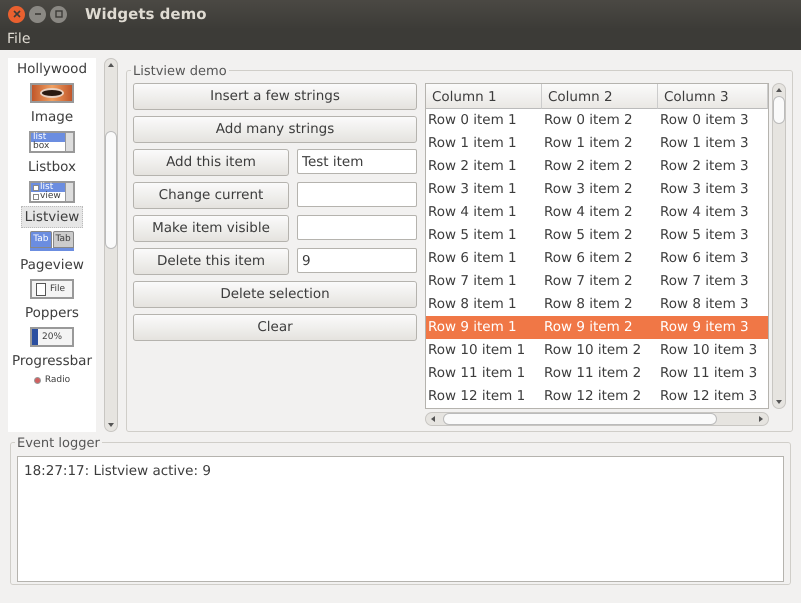 The image size is (801, 603). I want to click on sidebar-item: Image, so click(52, 117).